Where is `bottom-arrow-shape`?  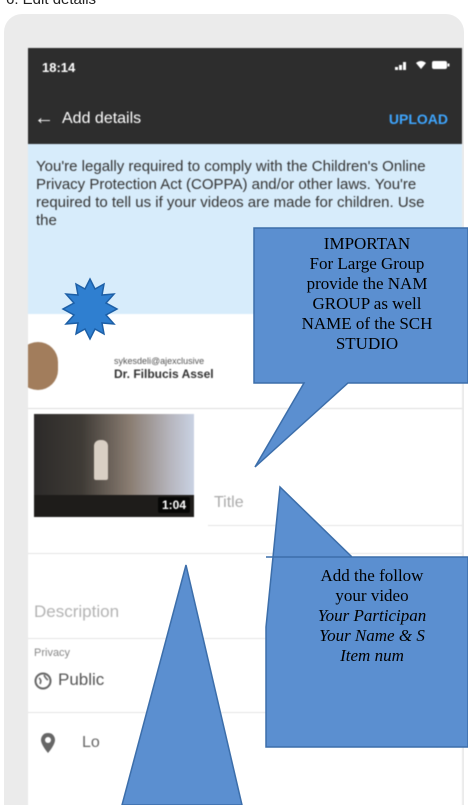 bottom-arrow-shape is located at coordinates (182, 684).